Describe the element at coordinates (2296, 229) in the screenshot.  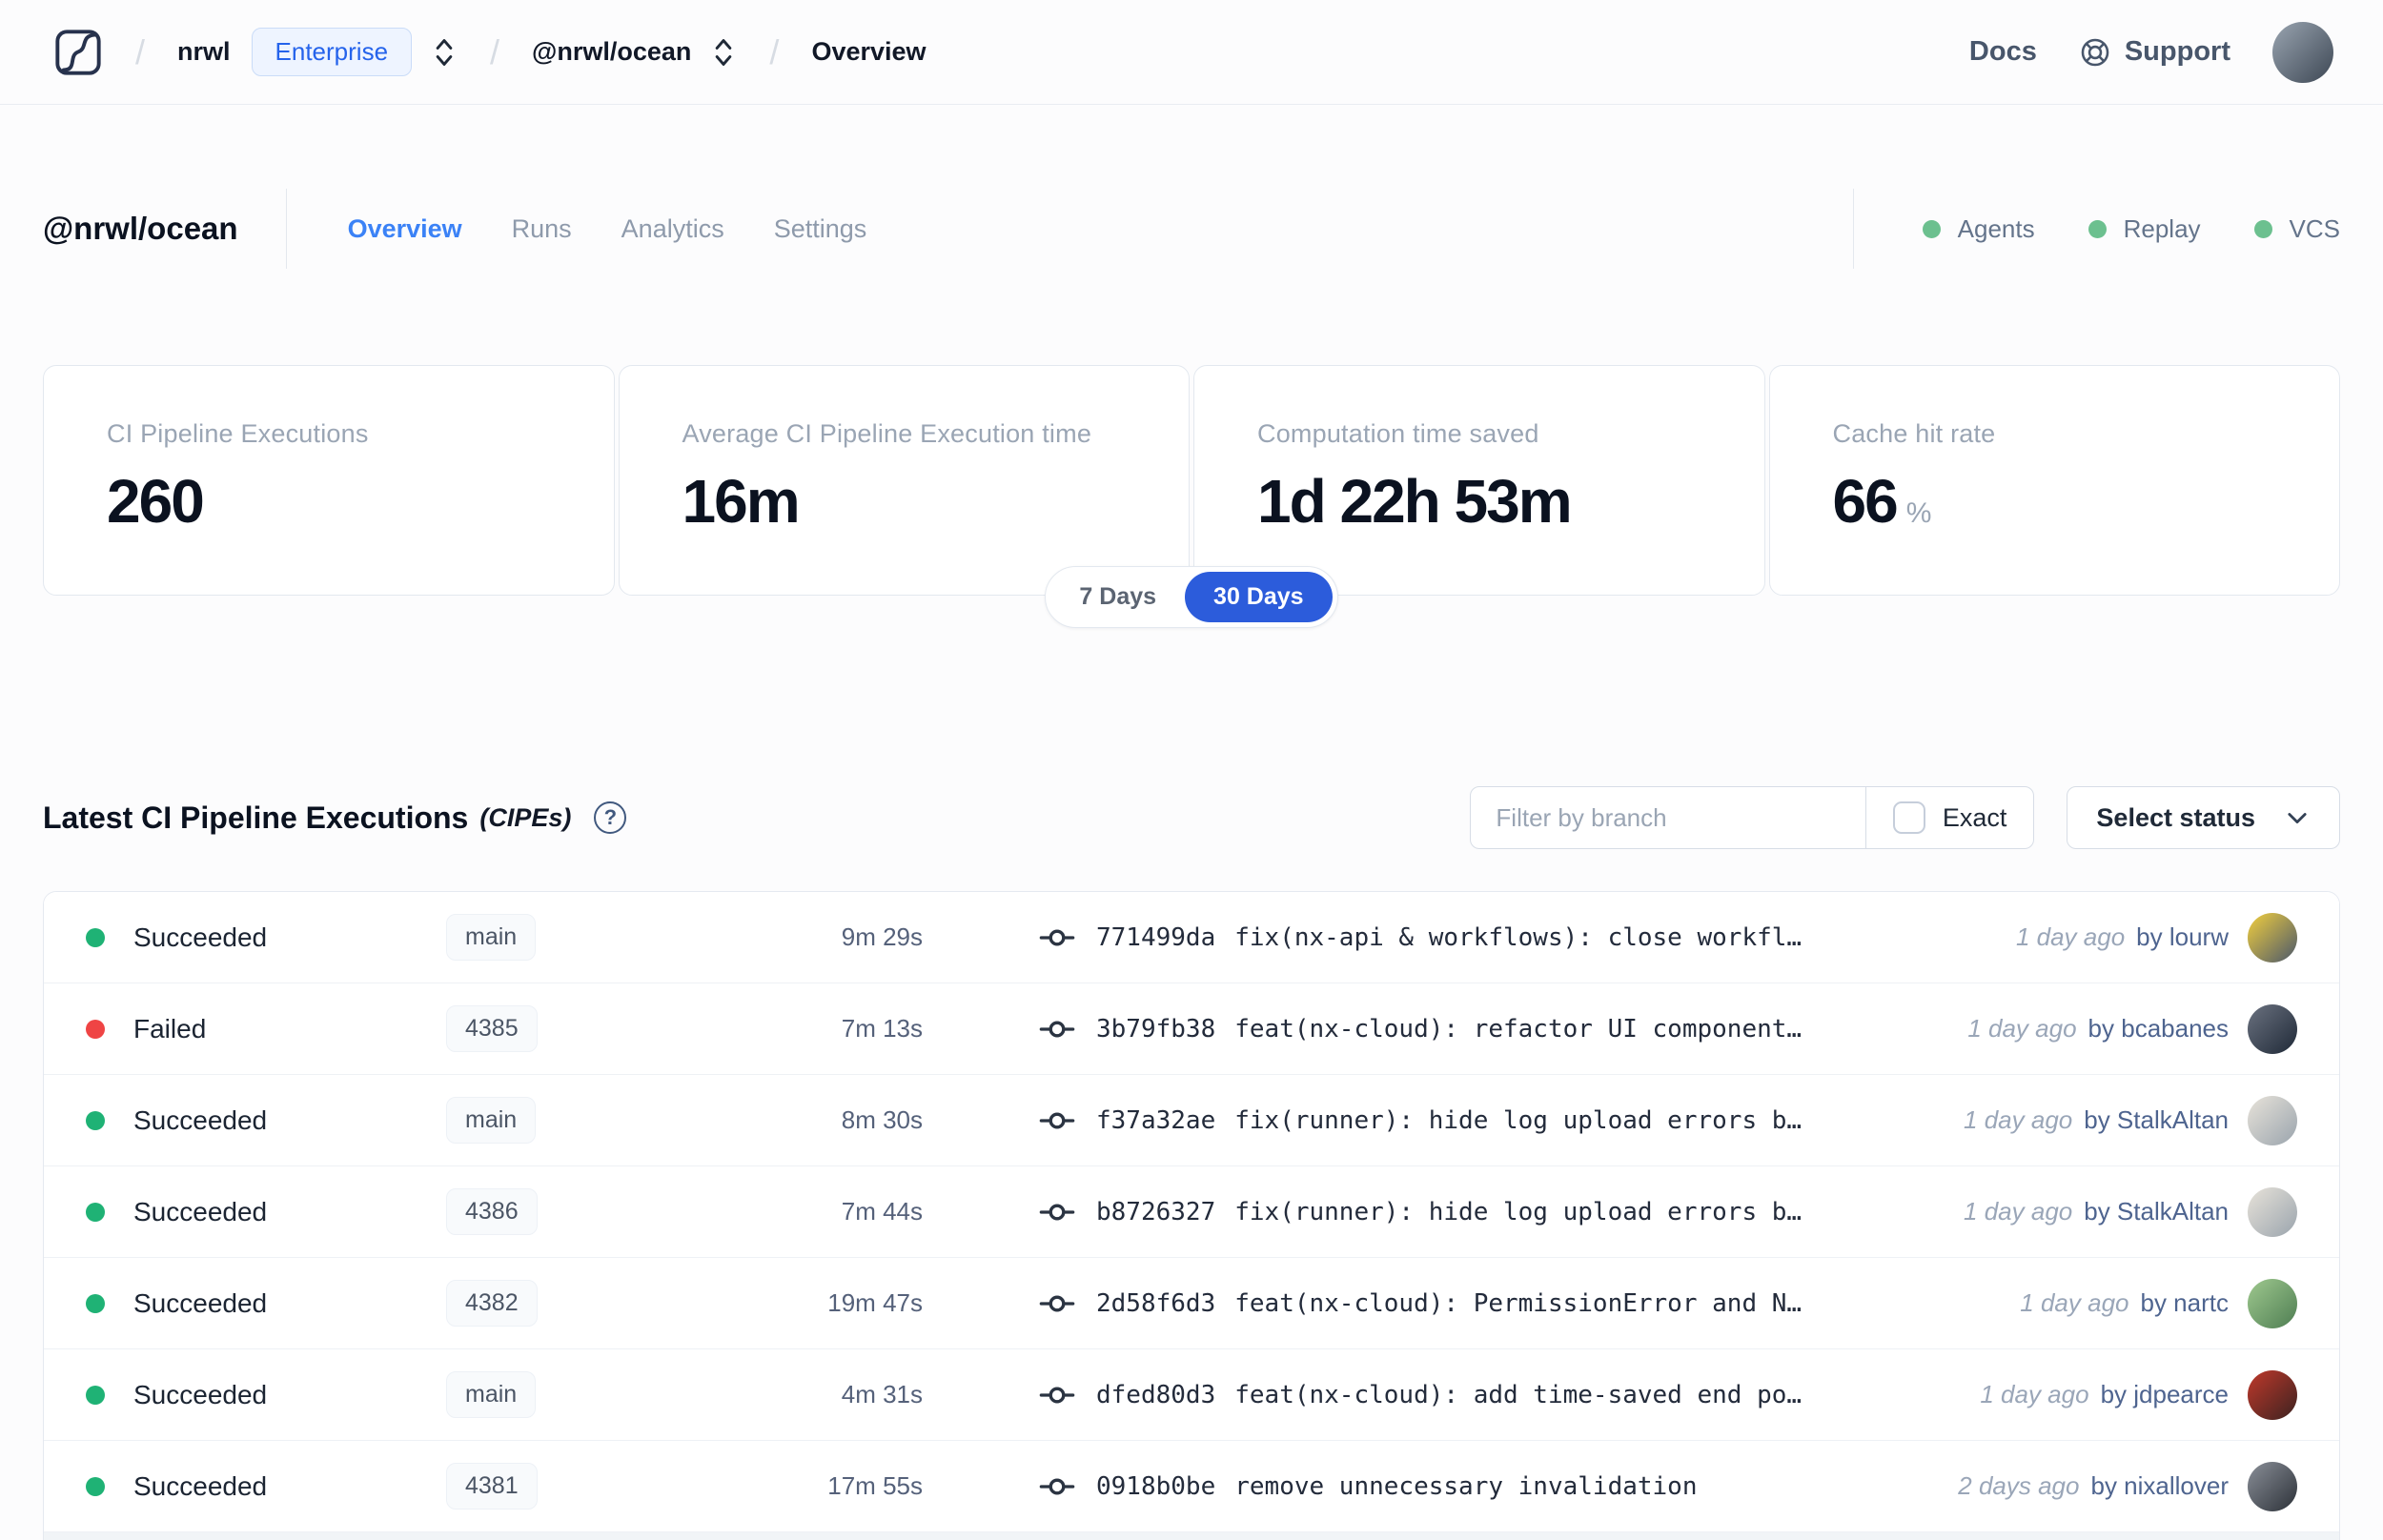
I see `env-vcs: VCS` at that location.